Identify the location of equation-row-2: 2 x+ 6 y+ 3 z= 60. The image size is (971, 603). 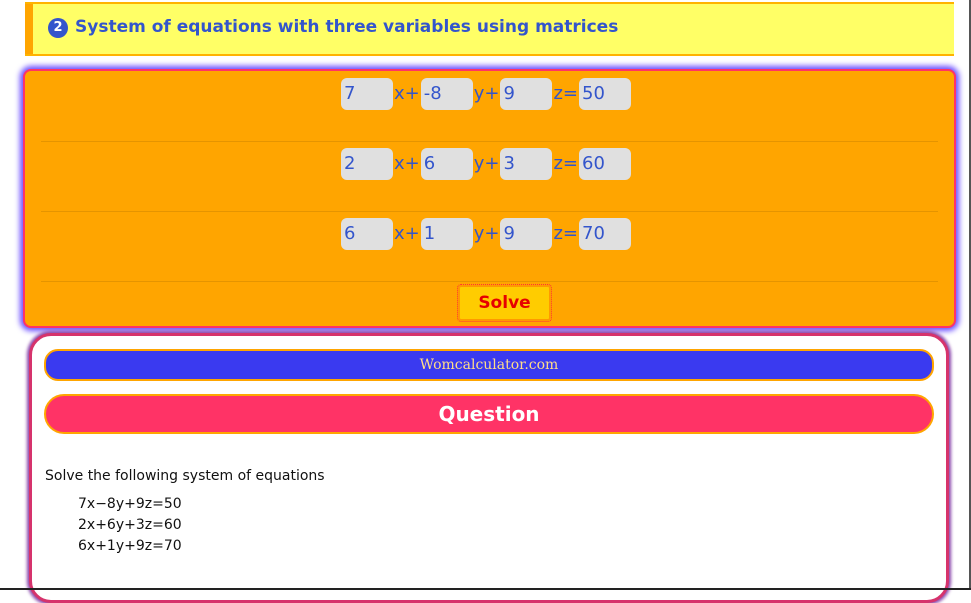
(489, 176).